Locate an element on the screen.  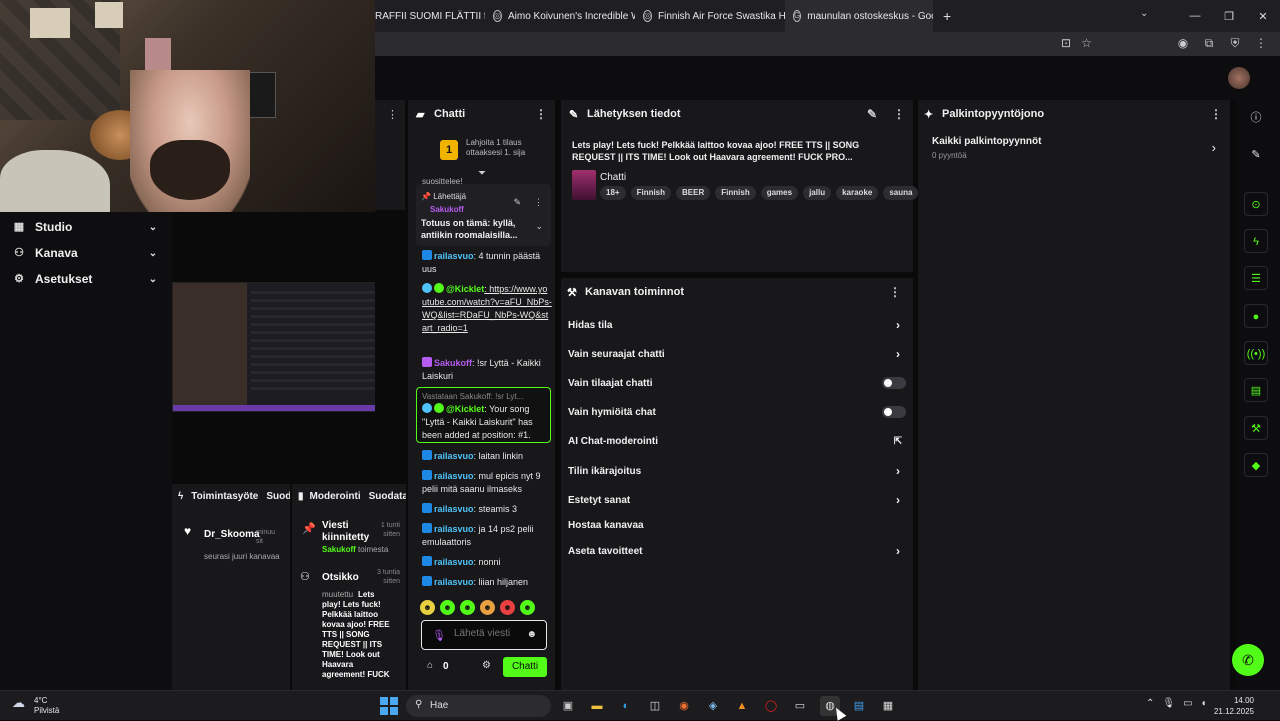
bookmark-star-icon: ☆ is located at coordinates (1086, 43).